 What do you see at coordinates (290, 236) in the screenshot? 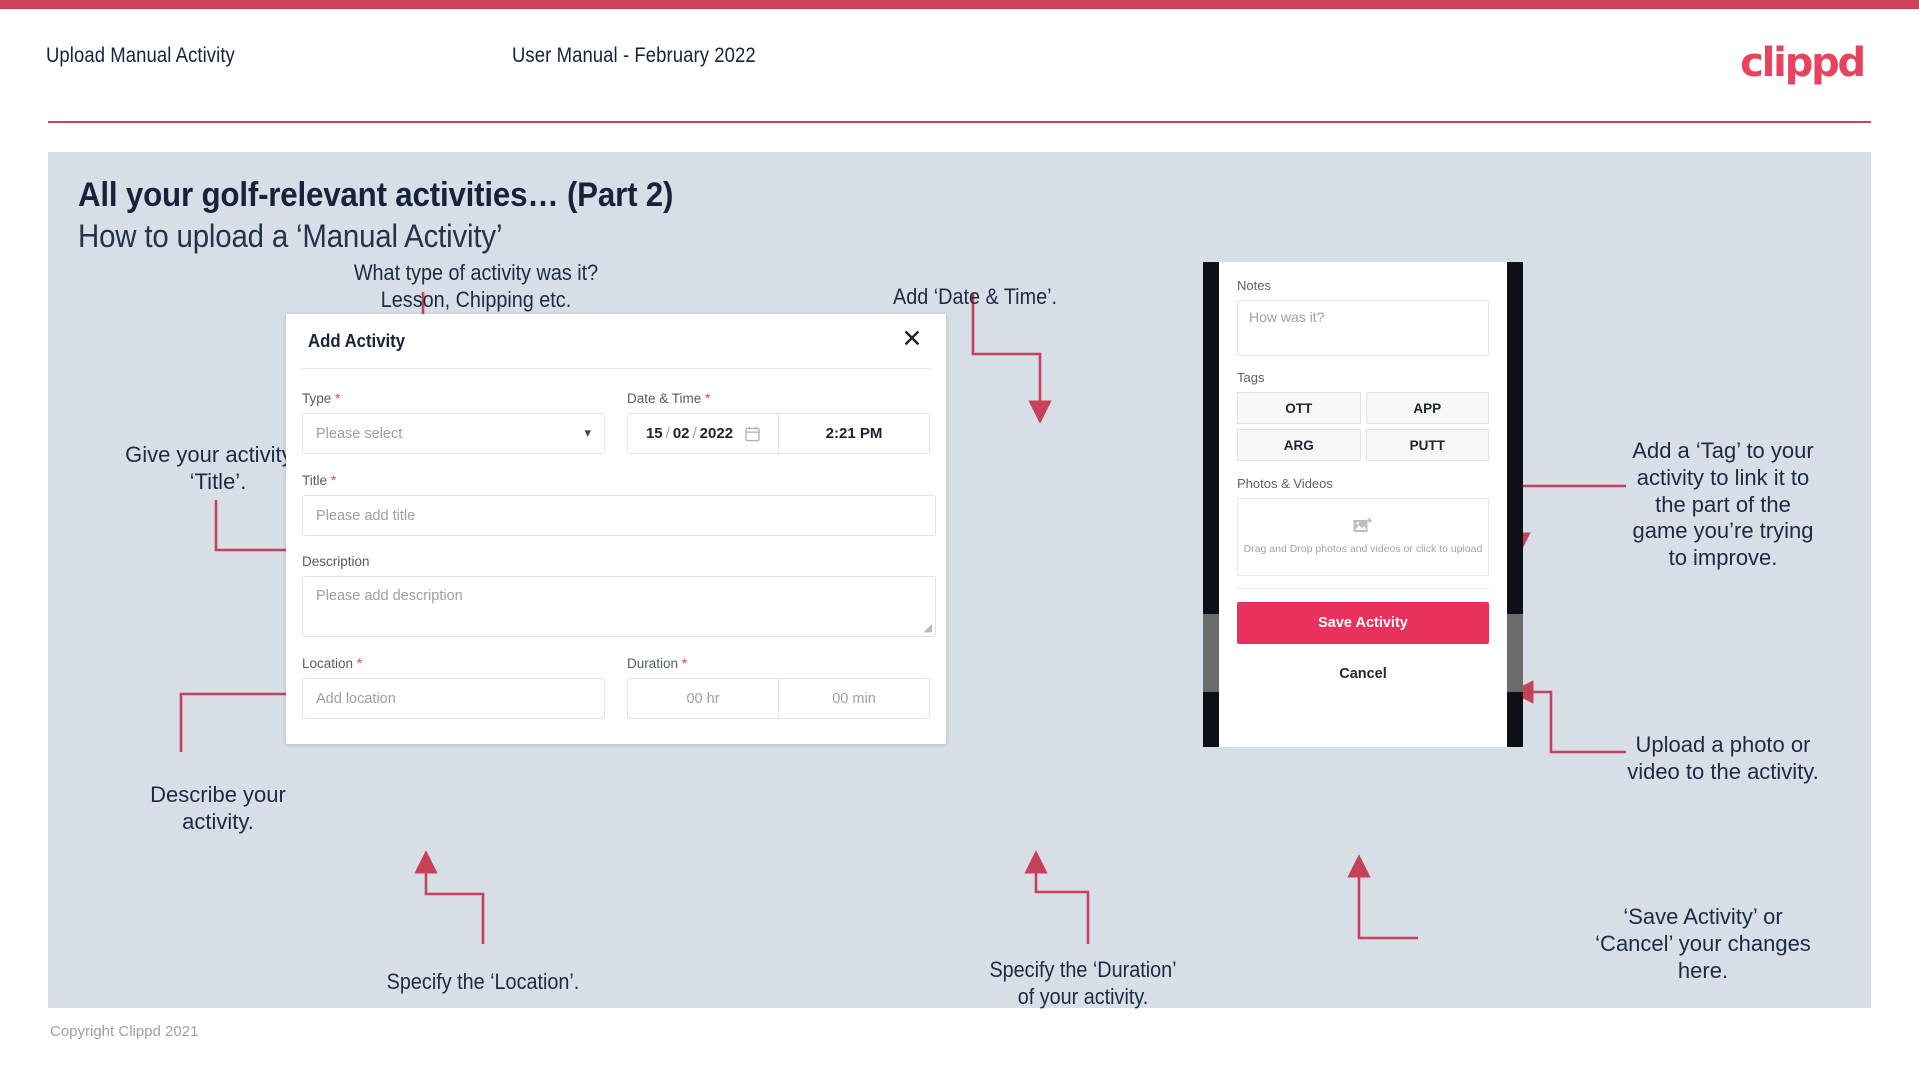
I see `slide-subtitle: How to upload a ‘Manual Activity’` at bounding box center [290, 236].